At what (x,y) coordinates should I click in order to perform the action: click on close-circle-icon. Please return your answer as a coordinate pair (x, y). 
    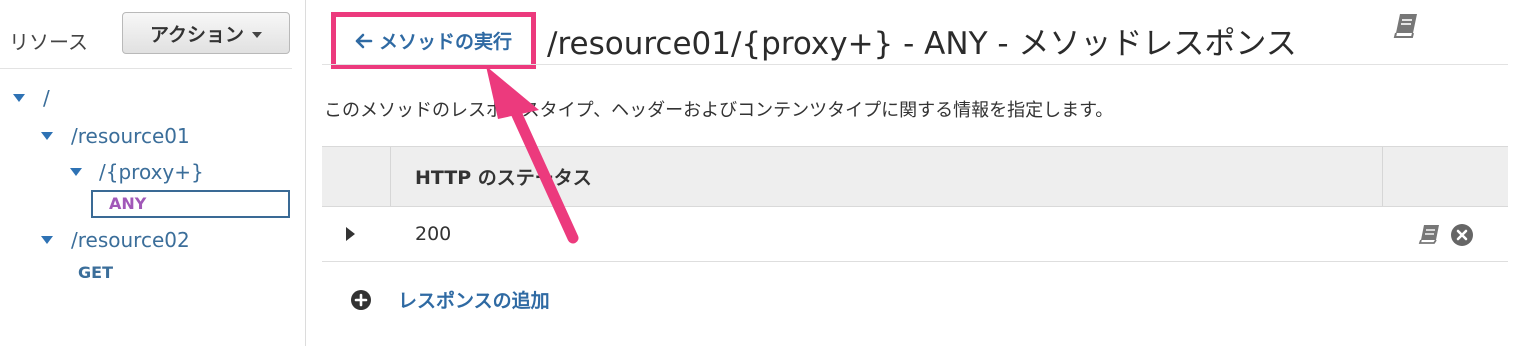
    Looking at the image, I should click on (1462, 235).